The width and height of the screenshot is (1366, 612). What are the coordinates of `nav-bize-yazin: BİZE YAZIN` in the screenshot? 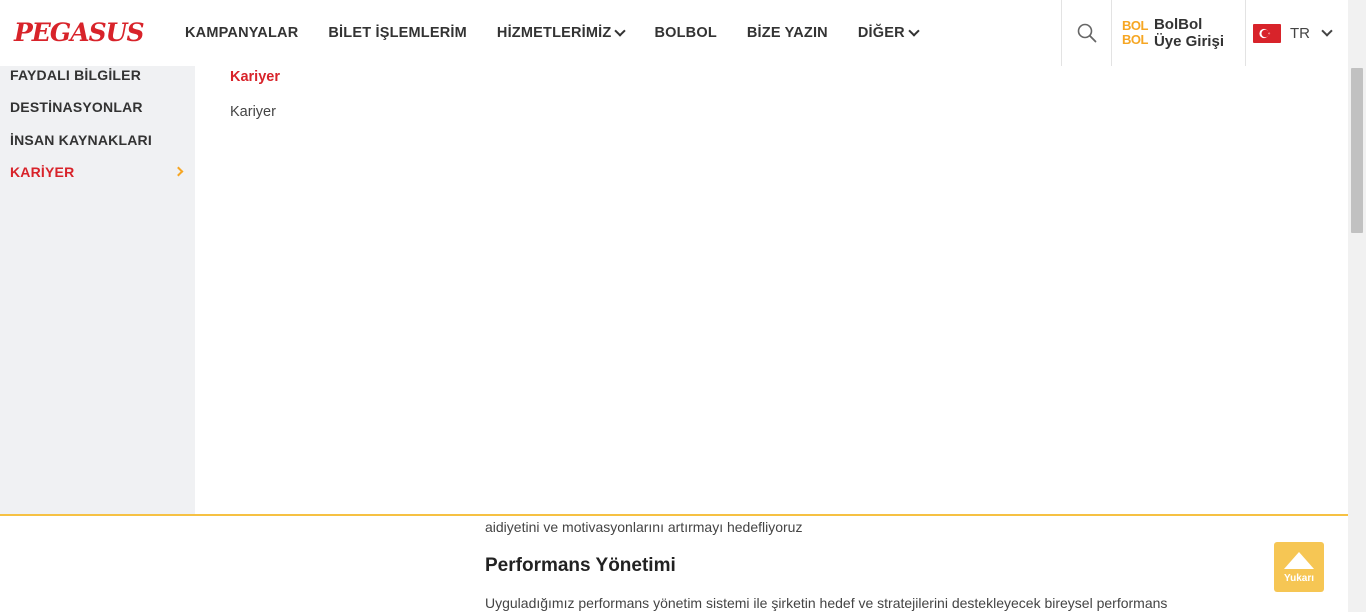 It's located at (787, 33).